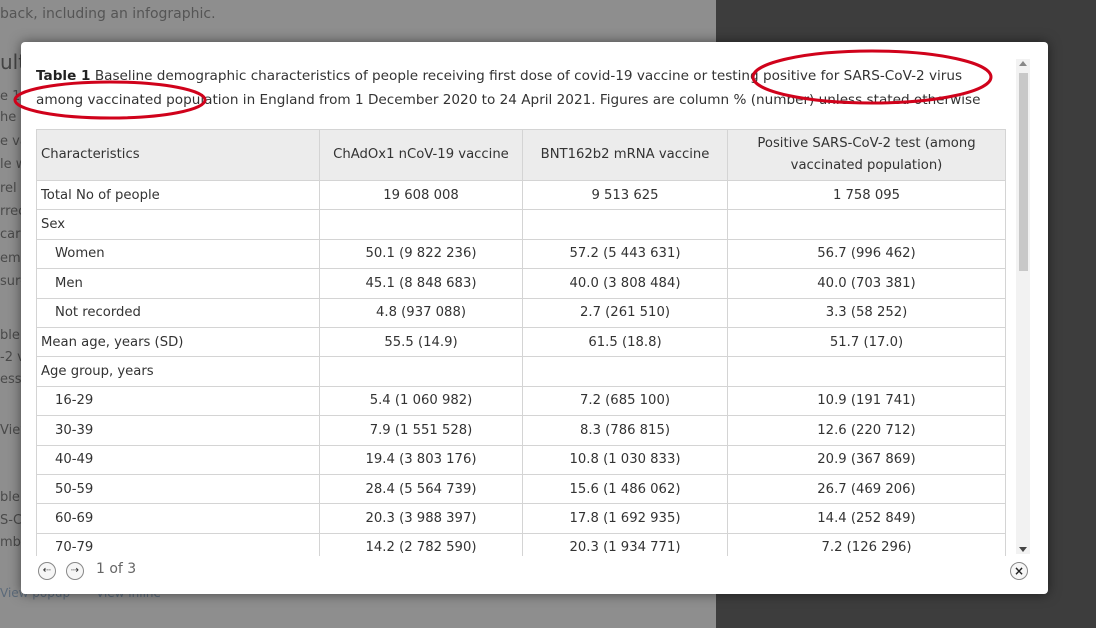 The height and width of the screenshot is (628, 1096). What do you see at coordinates (178, 371) in the screenshot?
I see `row-label: Age group, years` at bounding box center [178, 371].